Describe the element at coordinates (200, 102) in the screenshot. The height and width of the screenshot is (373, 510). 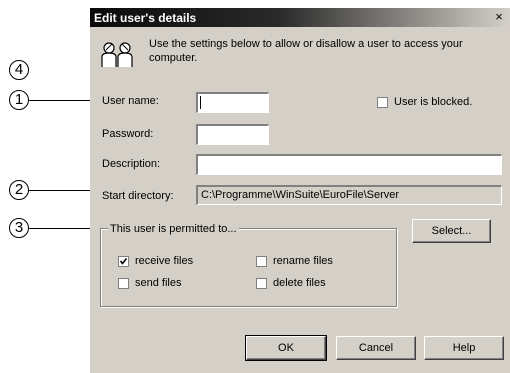
I see `text-caret` at that location.